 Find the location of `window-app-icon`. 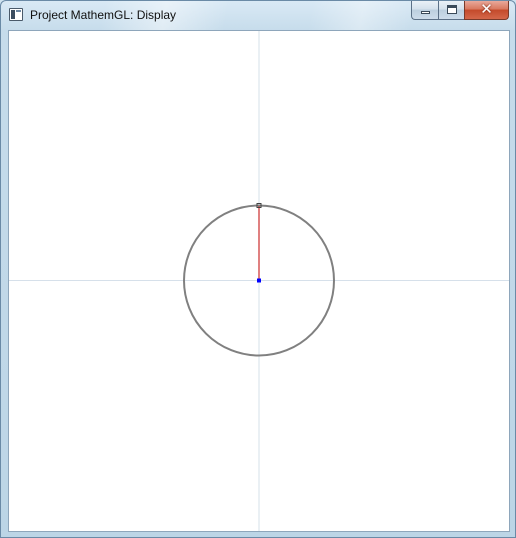

window-app-icon is located at coordinates (16, 14).